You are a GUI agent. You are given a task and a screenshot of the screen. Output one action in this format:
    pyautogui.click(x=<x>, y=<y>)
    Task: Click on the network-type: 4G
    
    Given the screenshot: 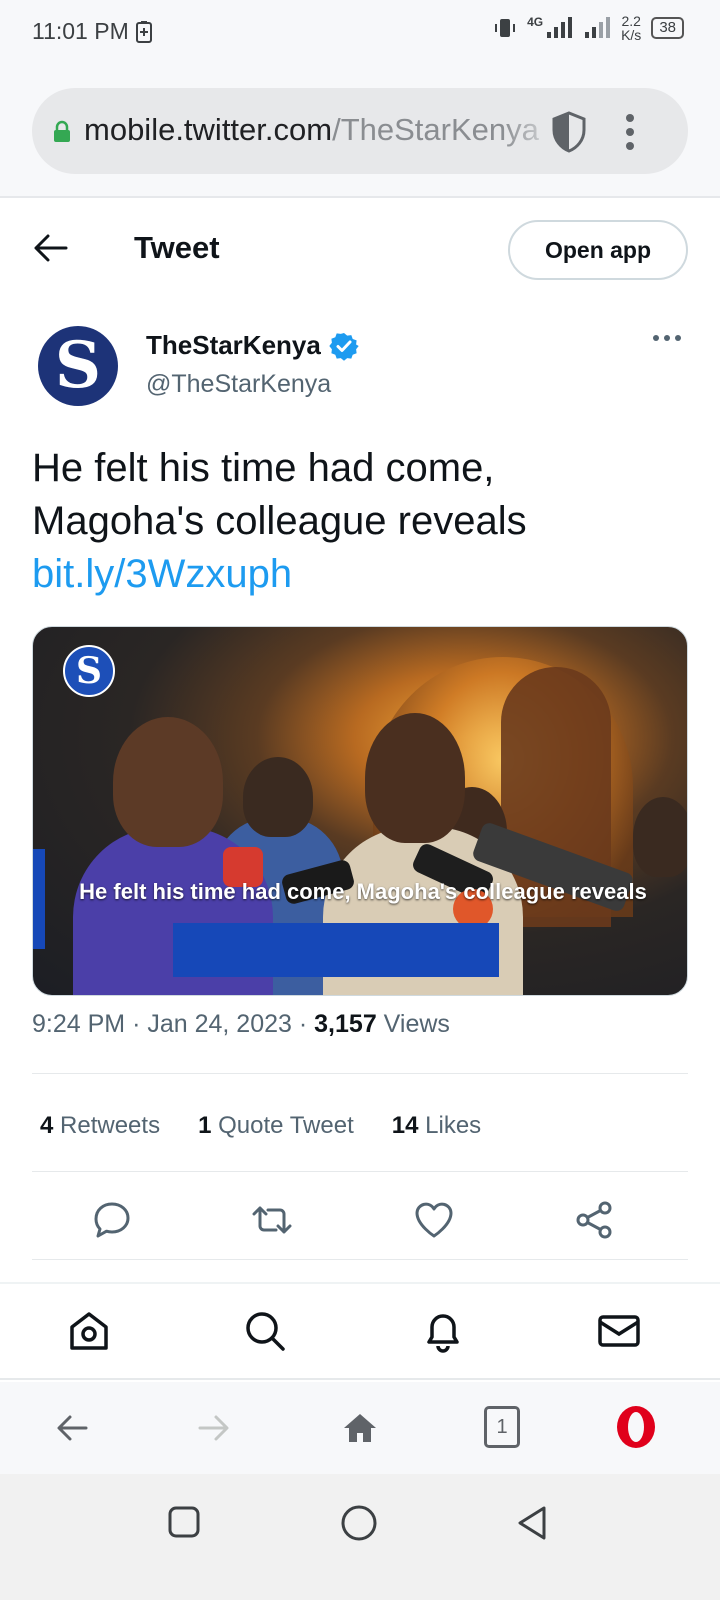 What is the action you would take?
    pyautogui.click(x=535, y=22)
    